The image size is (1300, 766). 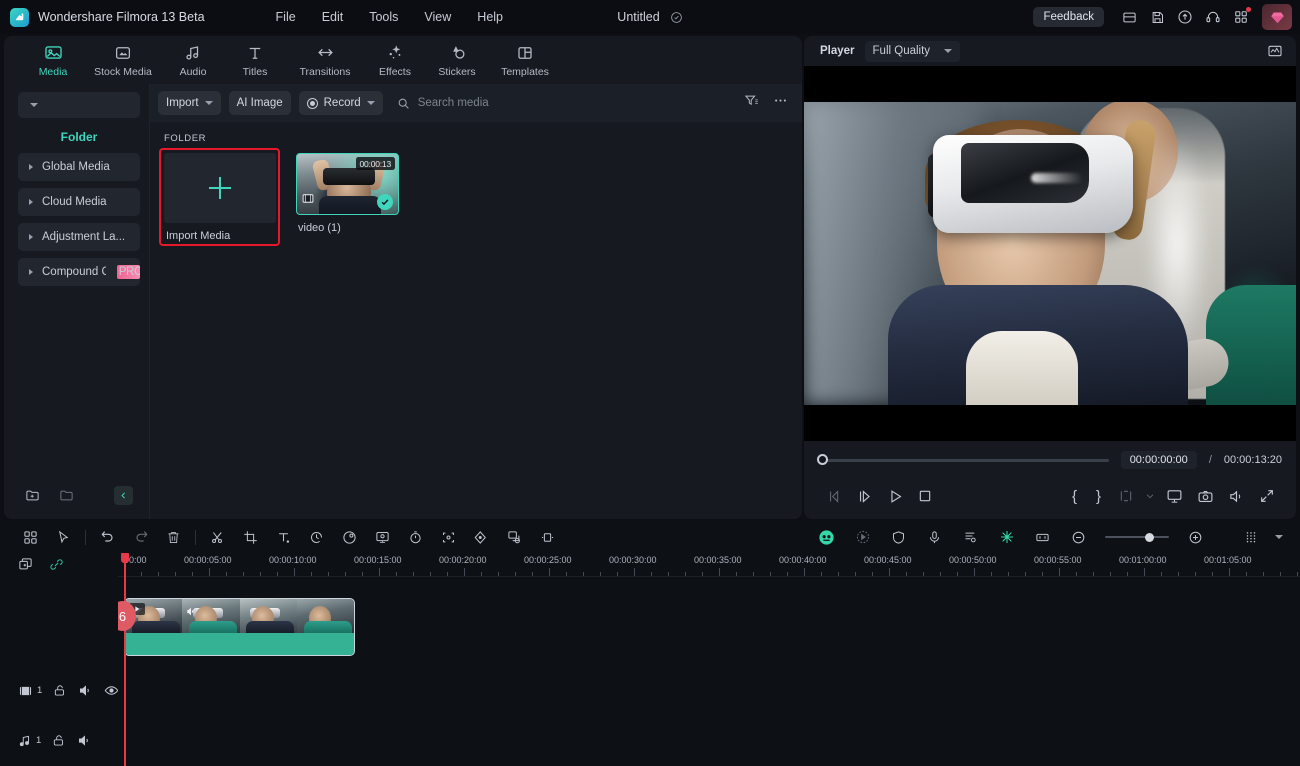 I want to click on project-dropdown, so click(x=79, y=105).